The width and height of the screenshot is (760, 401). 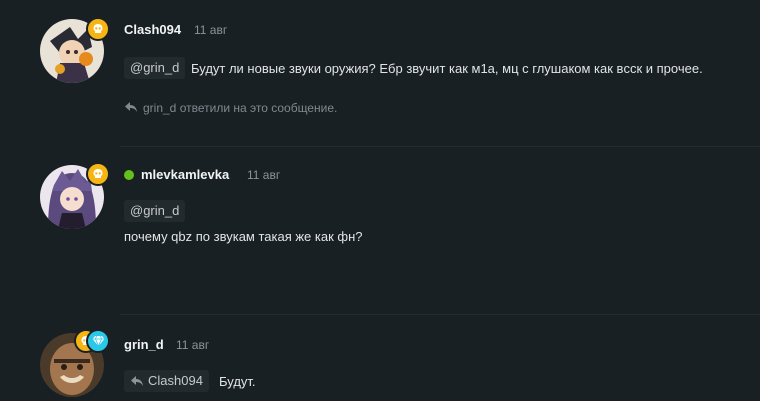 What do you see at coordinates (237, 381) in the screenshot?
I see `message-text: Будут.` at bounding box center [237, 381].